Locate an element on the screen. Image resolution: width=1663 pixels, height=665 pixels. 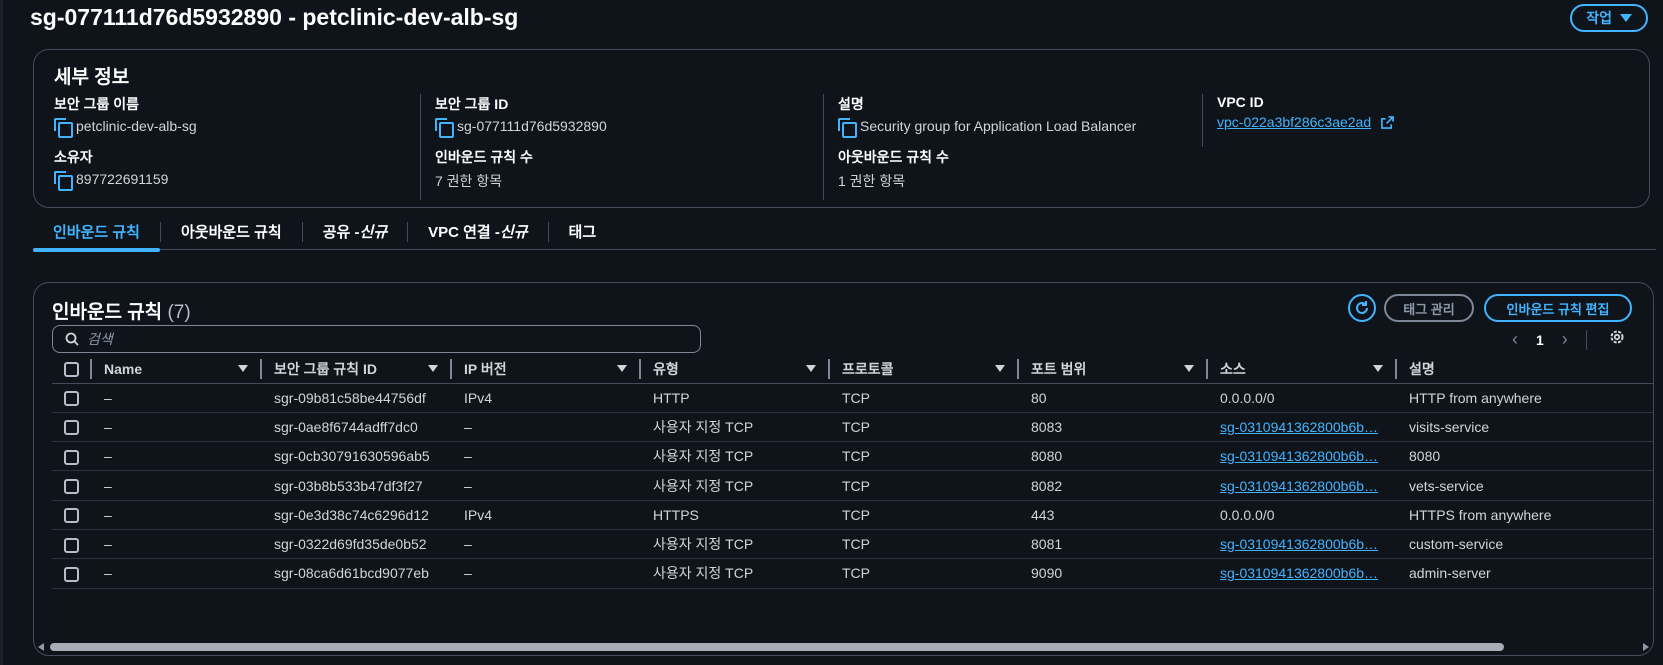
caret-down-icon is located at coordinates (1626, 18).